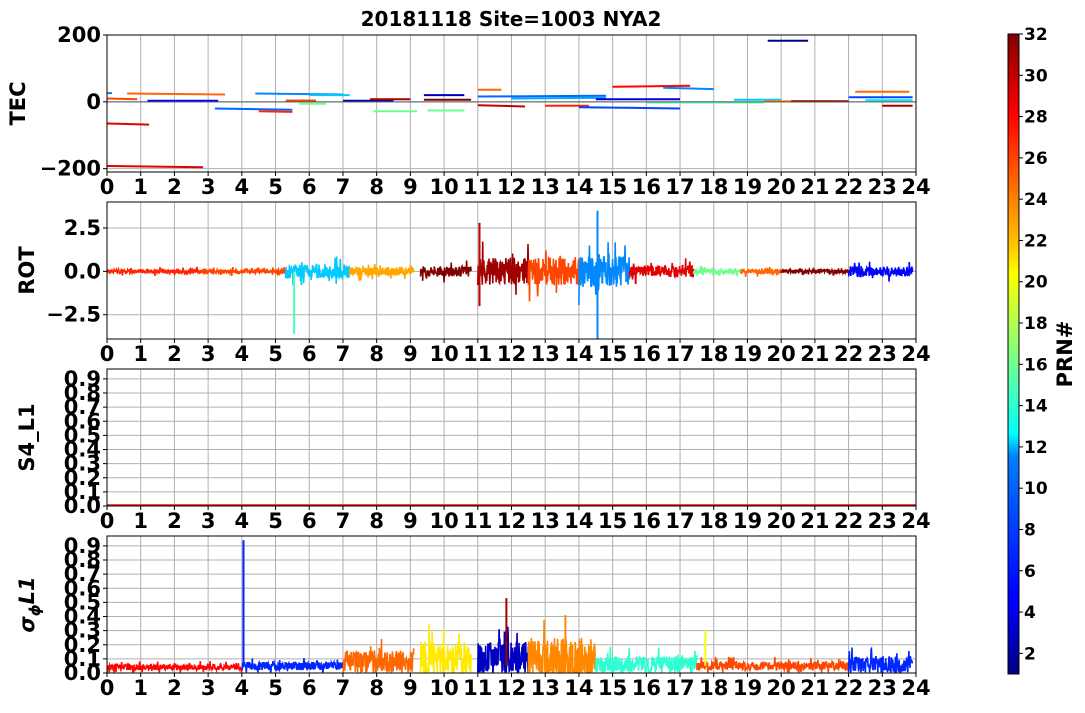  What do you see at coordinates (27, 270) in the screenshot?
I see `y-axis-label: ROT` at bounding box center [27, 270].